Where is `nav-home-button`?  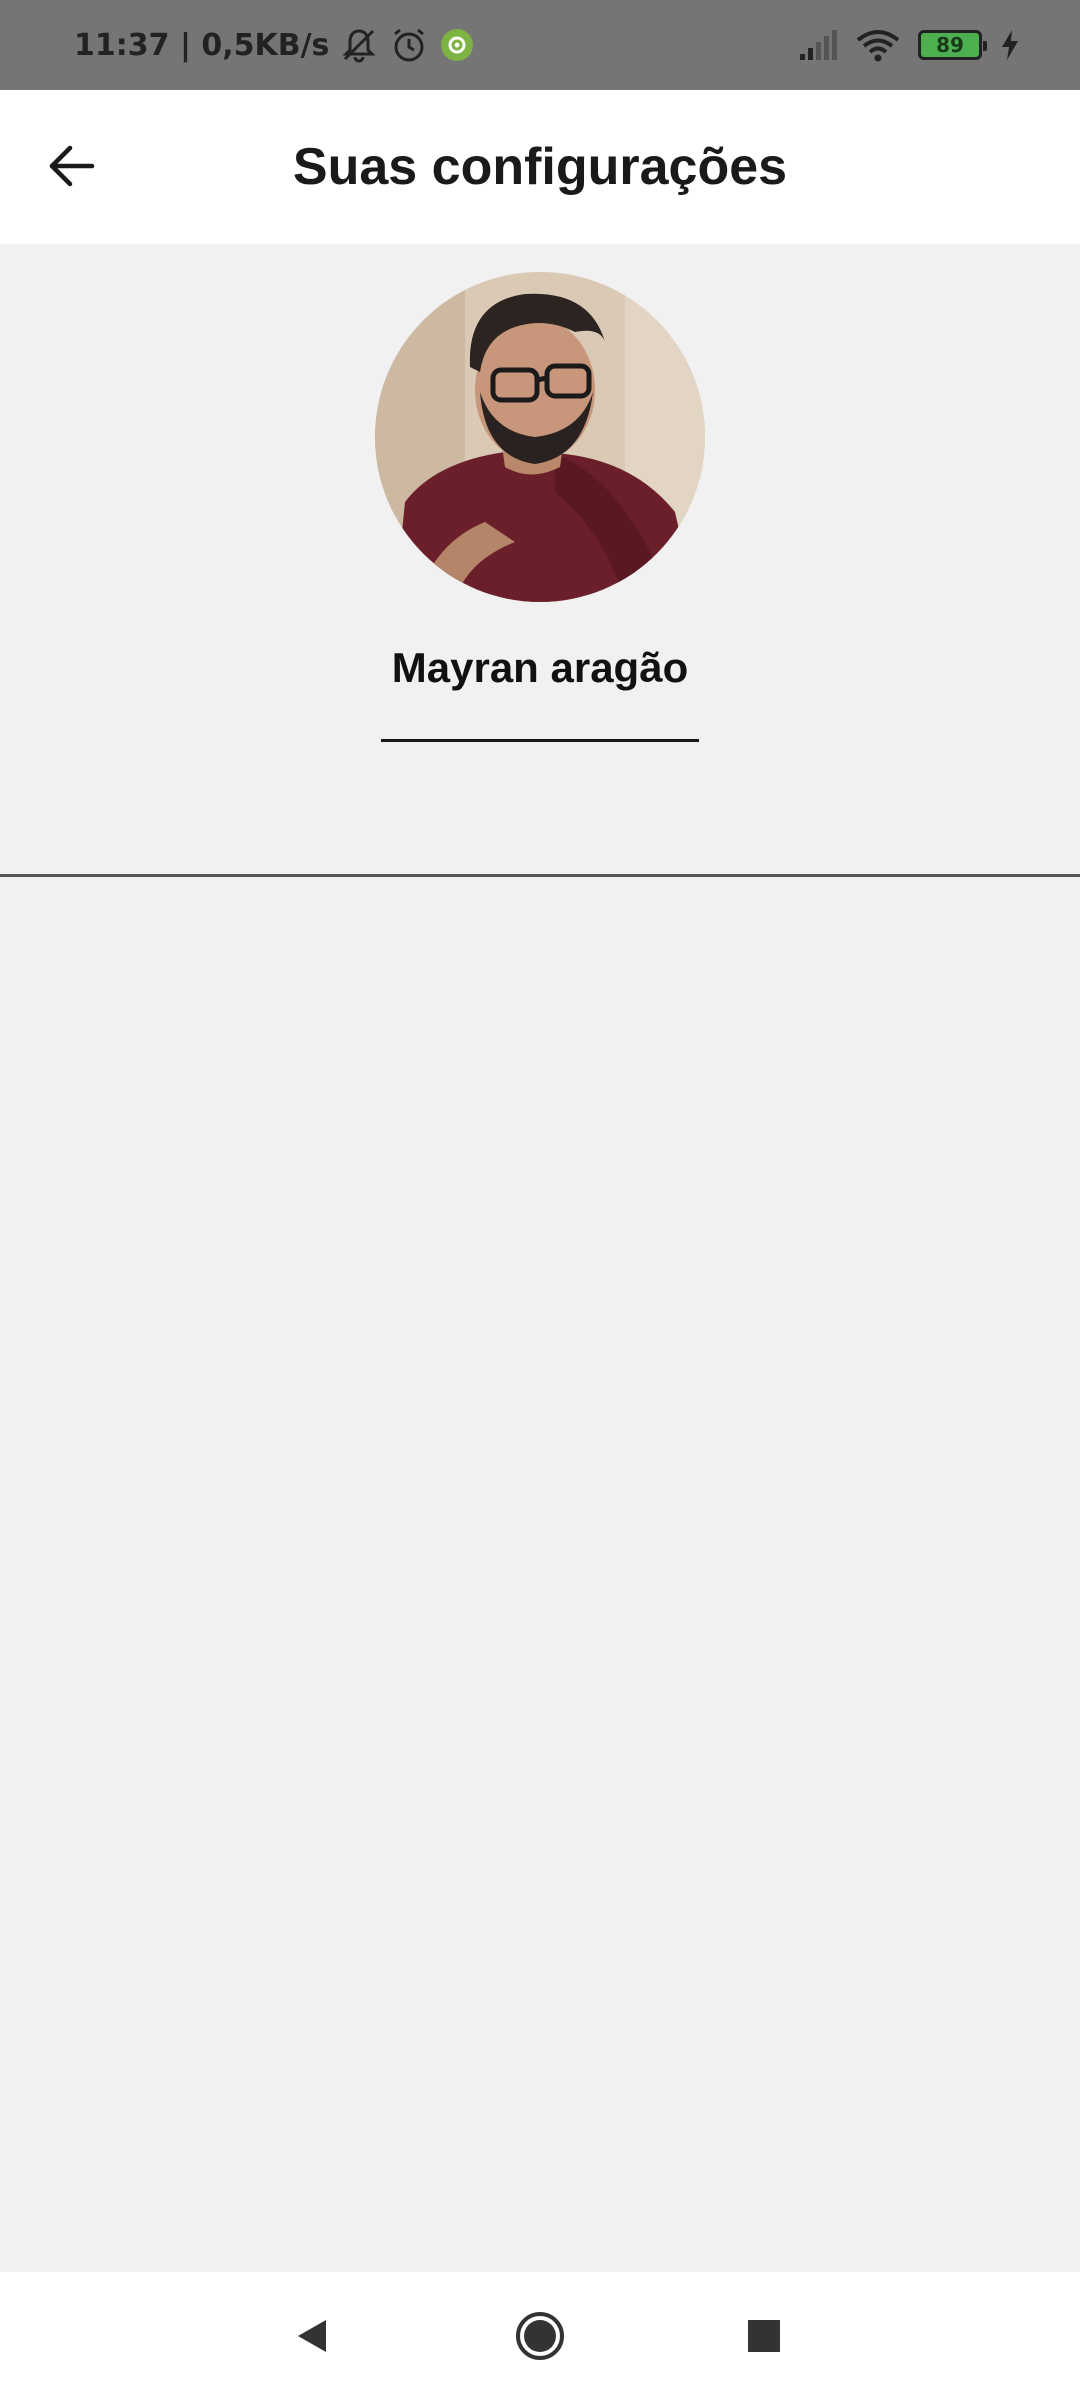
nav-home-button is located at coordinates (540, 2336).